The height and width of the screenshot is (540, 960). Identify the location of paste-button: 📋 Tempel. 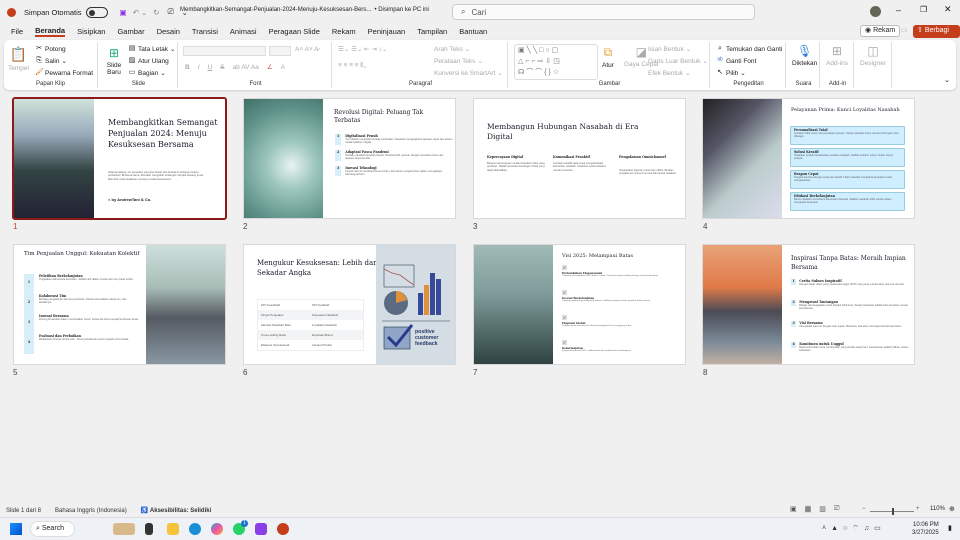
(18, 59).